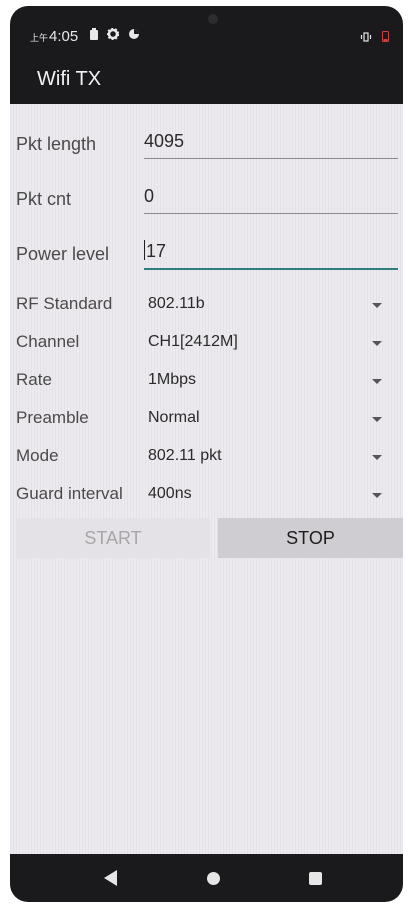 The height and width of the screenshot is (908, 409). Describe the element at coordinates (176, 304) in the screenshot. I see `rf-standard-spinner: 802.11b` at that location.